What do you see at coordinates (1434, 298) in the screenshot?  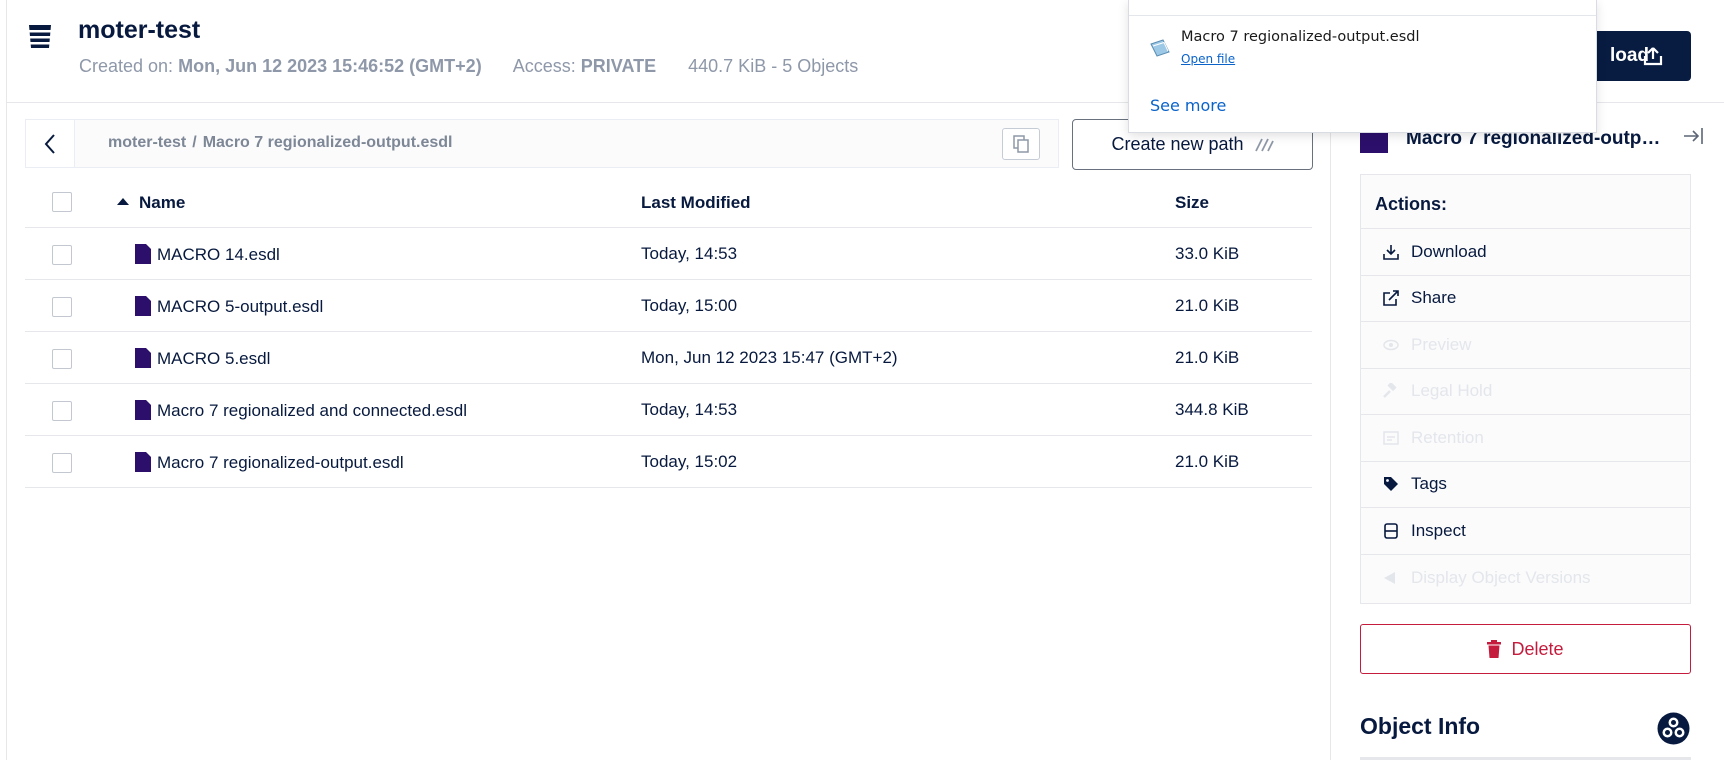 I see `action-label: Share` at bounding box center [1434, 298].